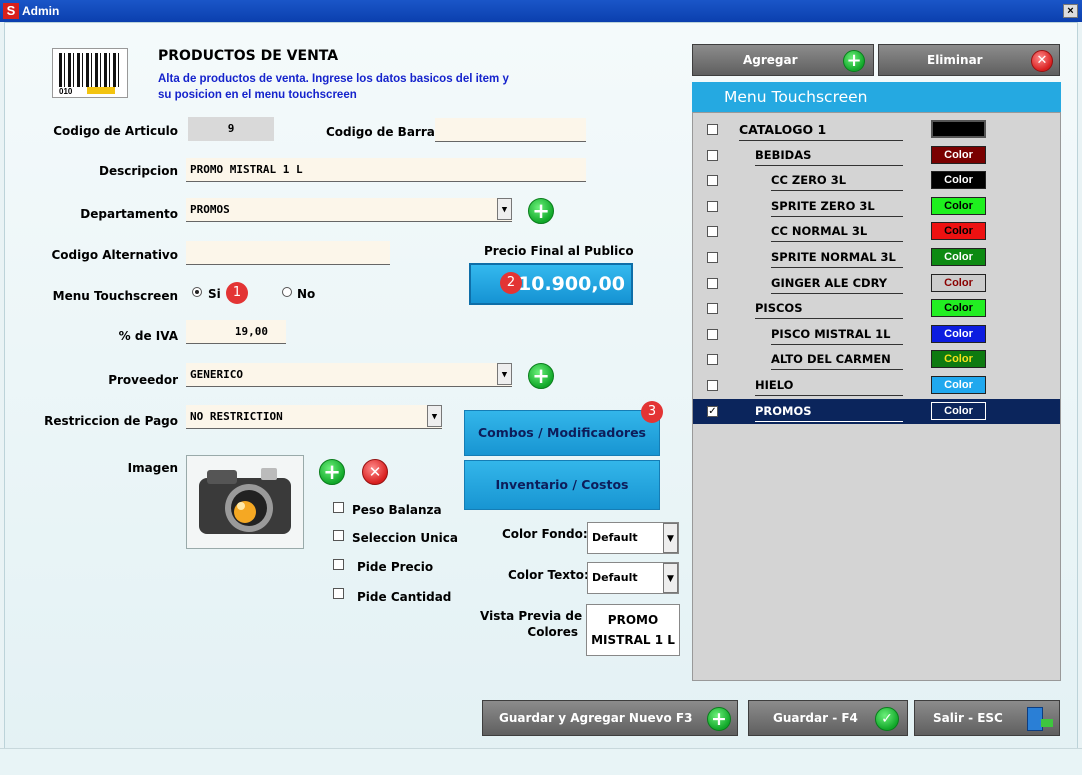 The height and width of the screenshot is (775, 1082). I want to click on annotation-badge-1: 1, so click(237, 293).